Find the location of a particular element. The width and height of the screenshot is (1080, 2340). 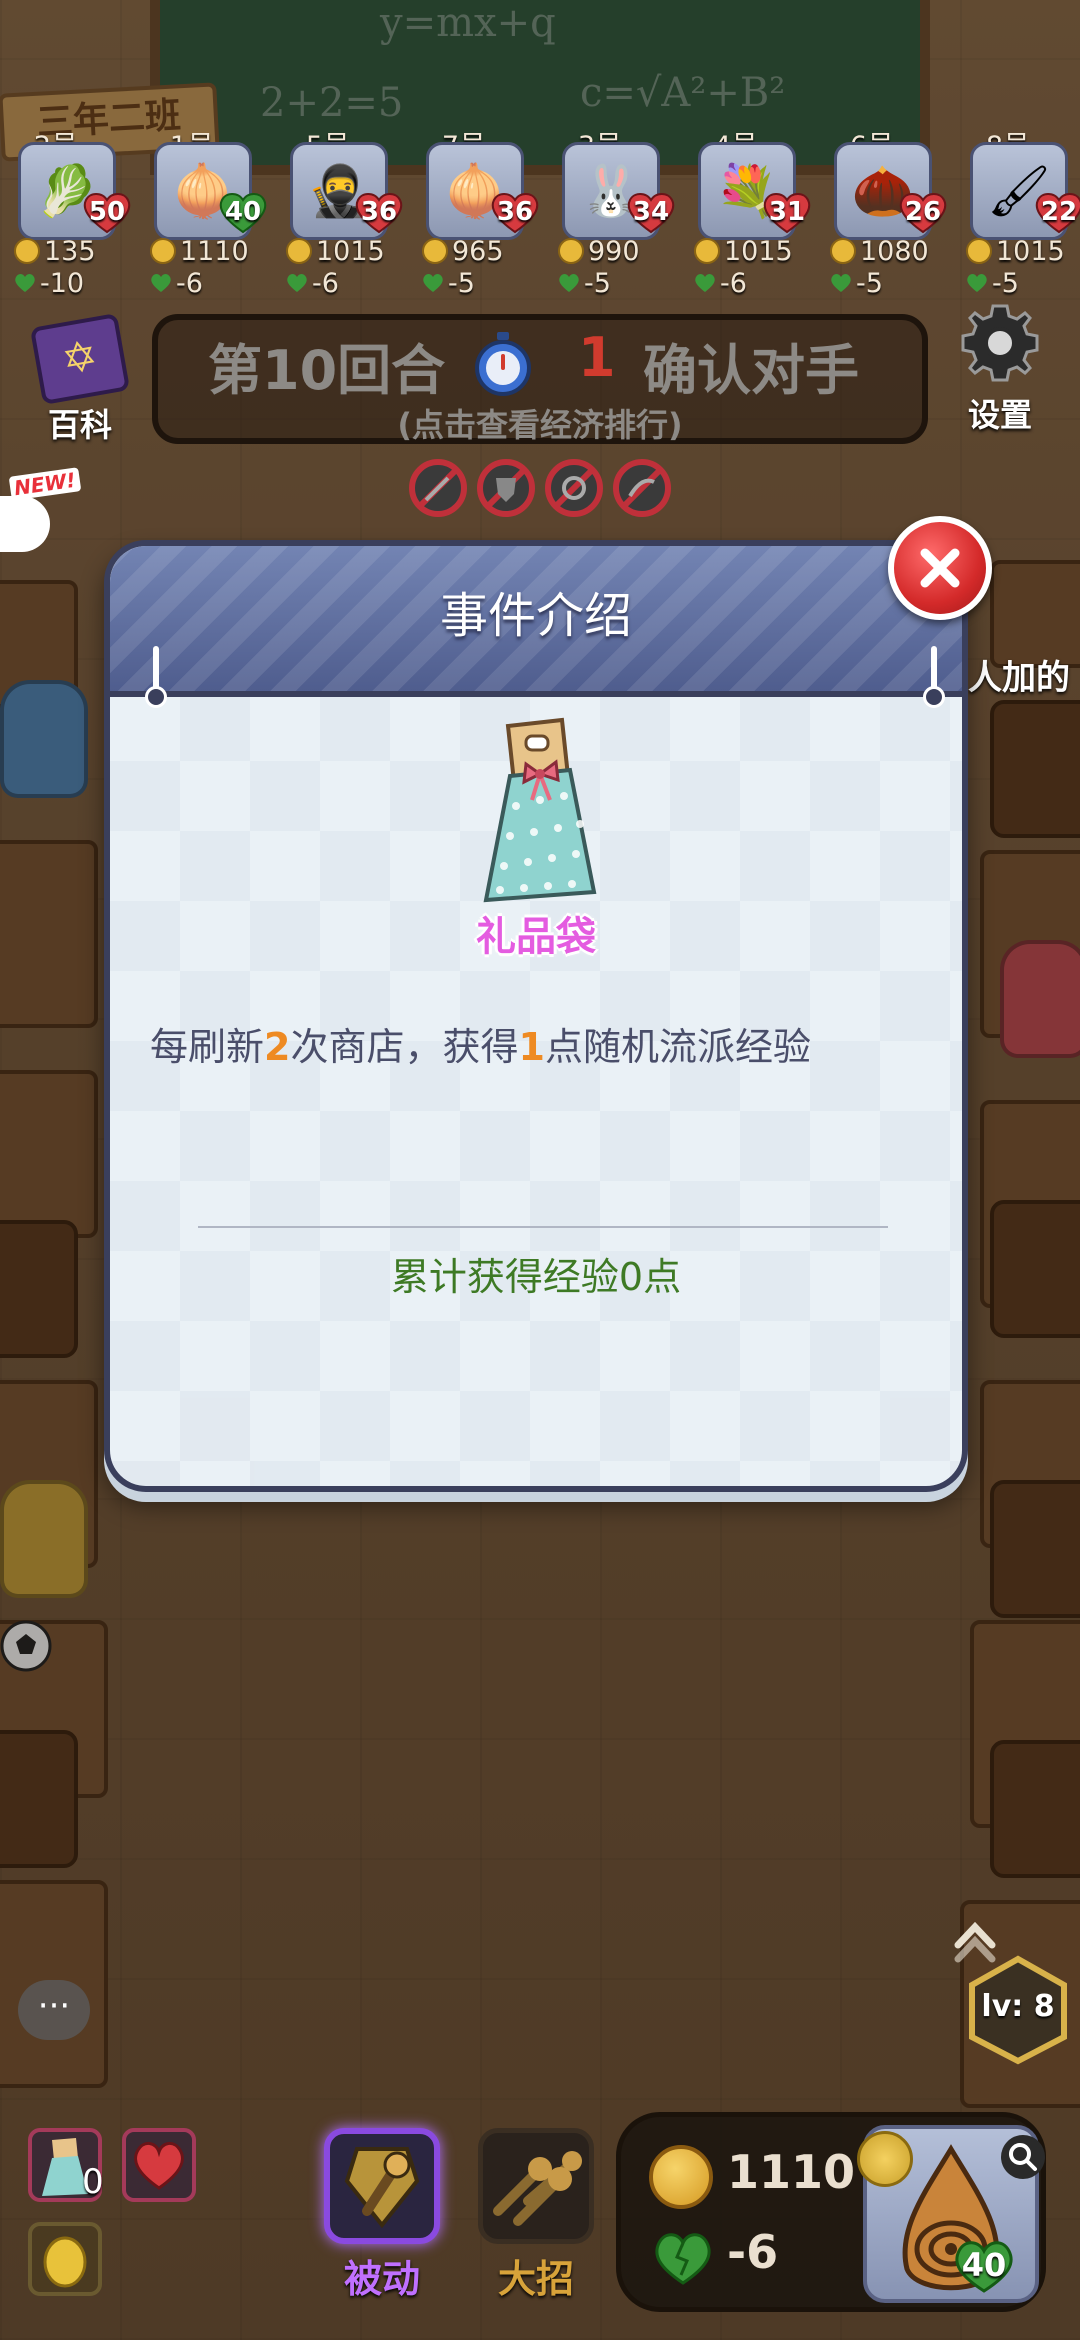

player-coins: 135 is located at coordinates (70, 251).